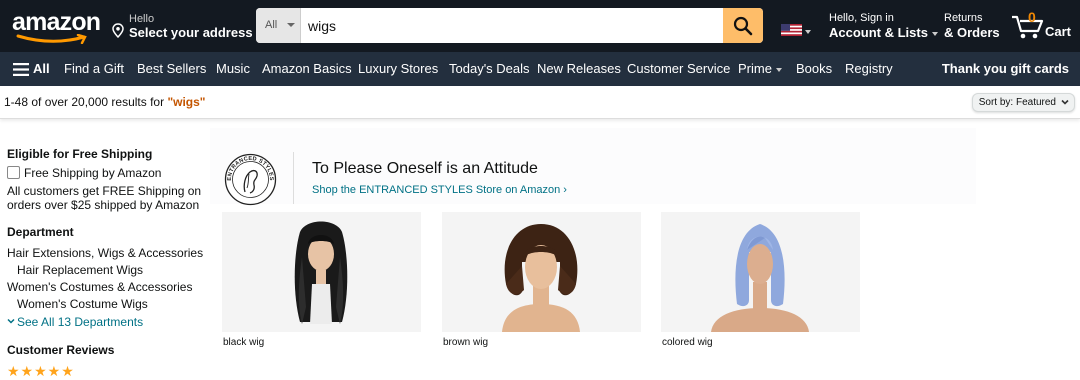 This screenshot has height=380, width=1080. Describe the element at coordinates (678, 68) in the screenshot. I see `nav-item-customer-service: Customer Service` at that location.